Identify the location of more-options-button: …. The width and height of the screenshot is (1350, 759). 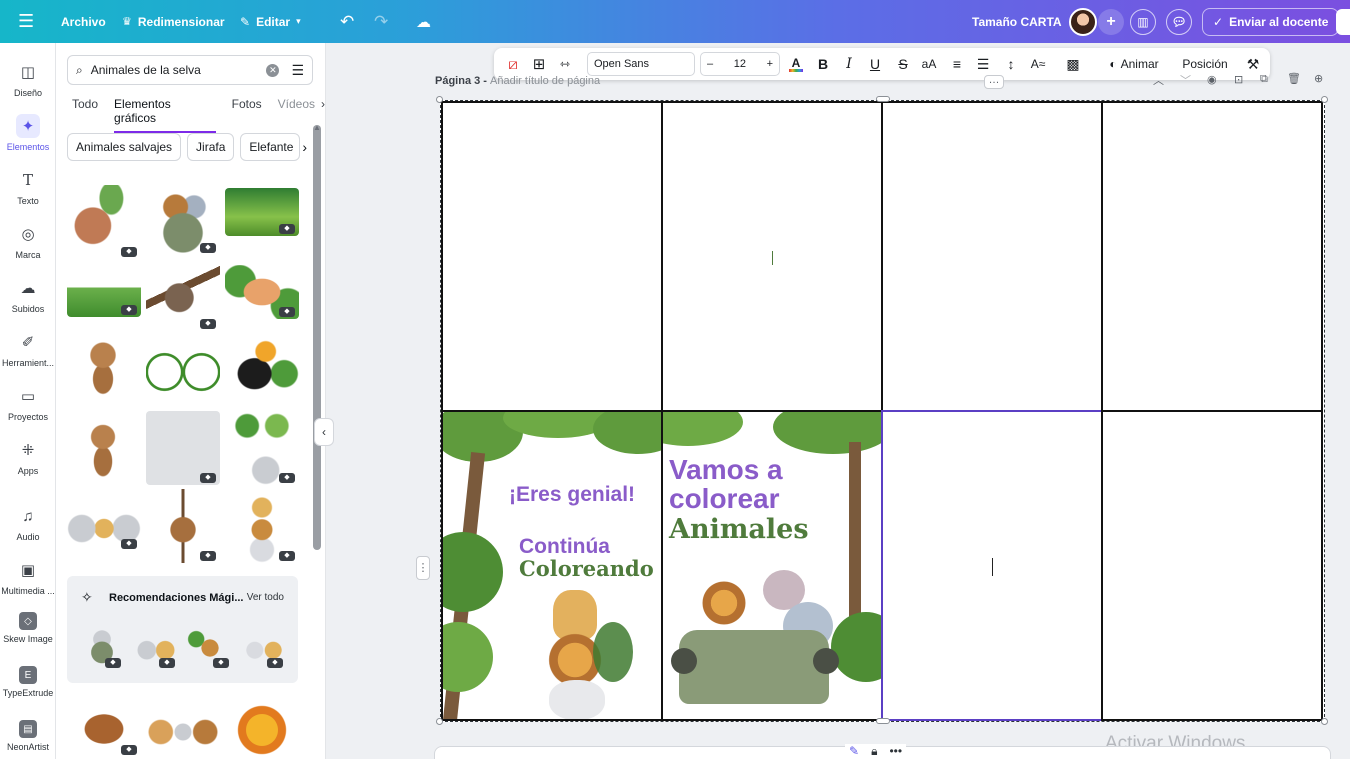
(994, 82).